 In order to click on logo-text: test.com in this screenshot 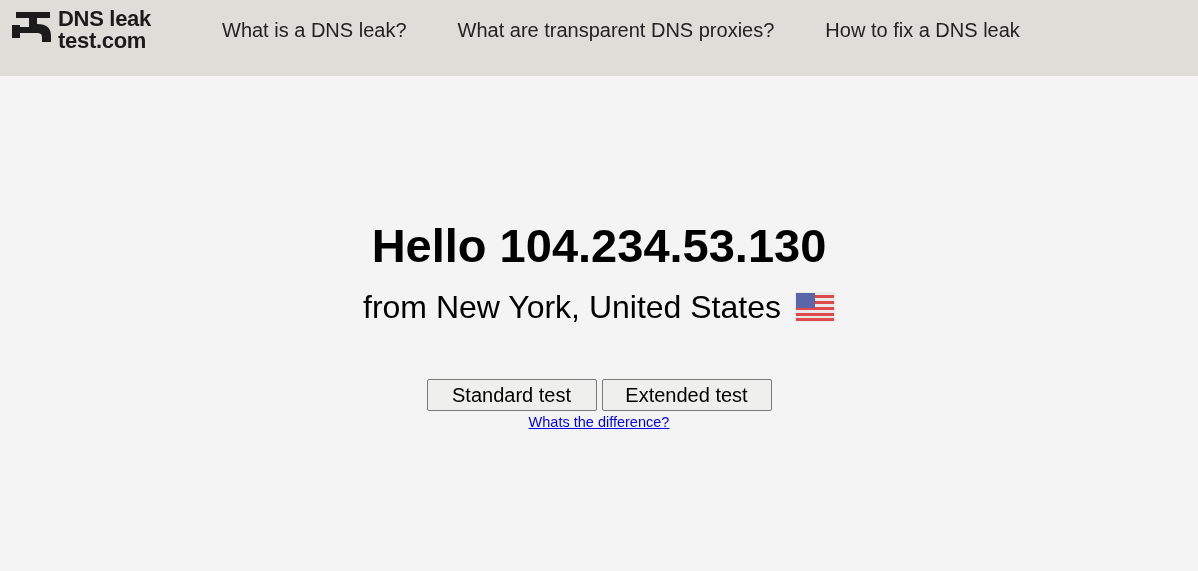, I will do `click(103, 41)`.